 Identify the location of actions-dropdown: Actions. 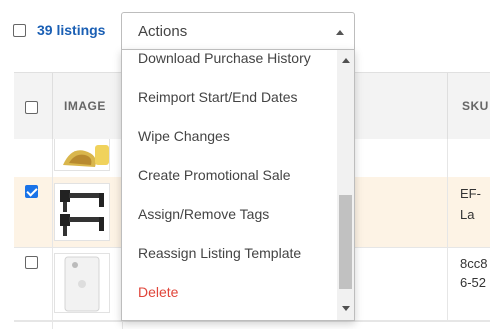
(238, 31).